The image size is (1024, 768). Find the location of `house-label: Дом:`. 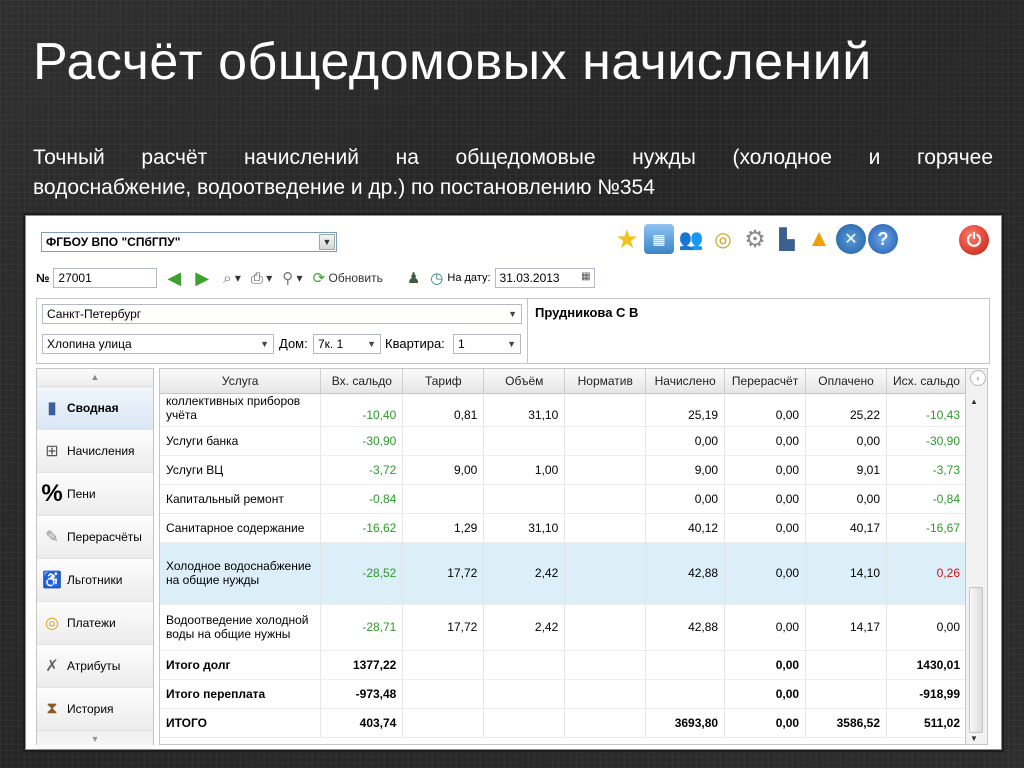

house-label: Дом: is located at coordinates (293, 343).